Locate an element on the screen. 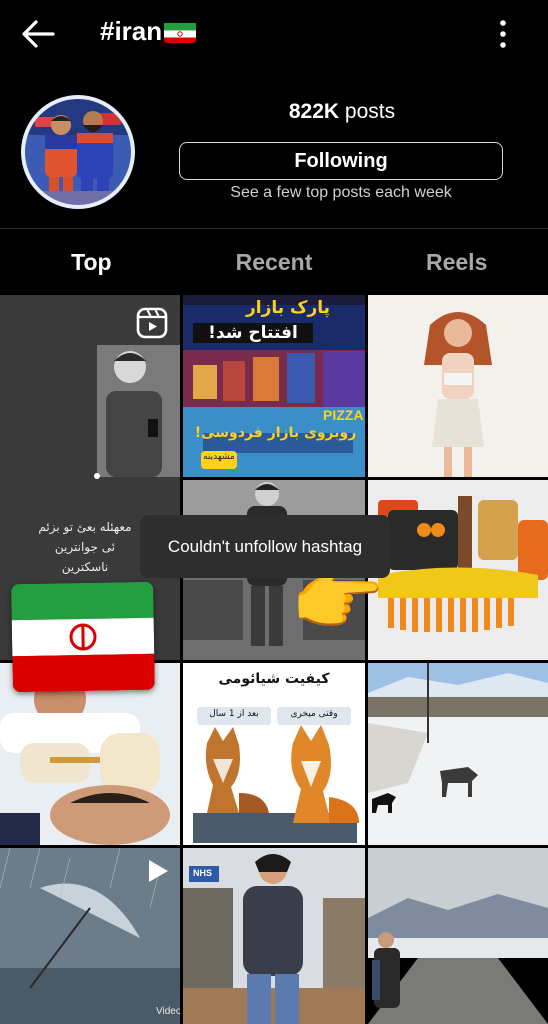  hashtag-title: #iran is located at coordinates (131, 31).